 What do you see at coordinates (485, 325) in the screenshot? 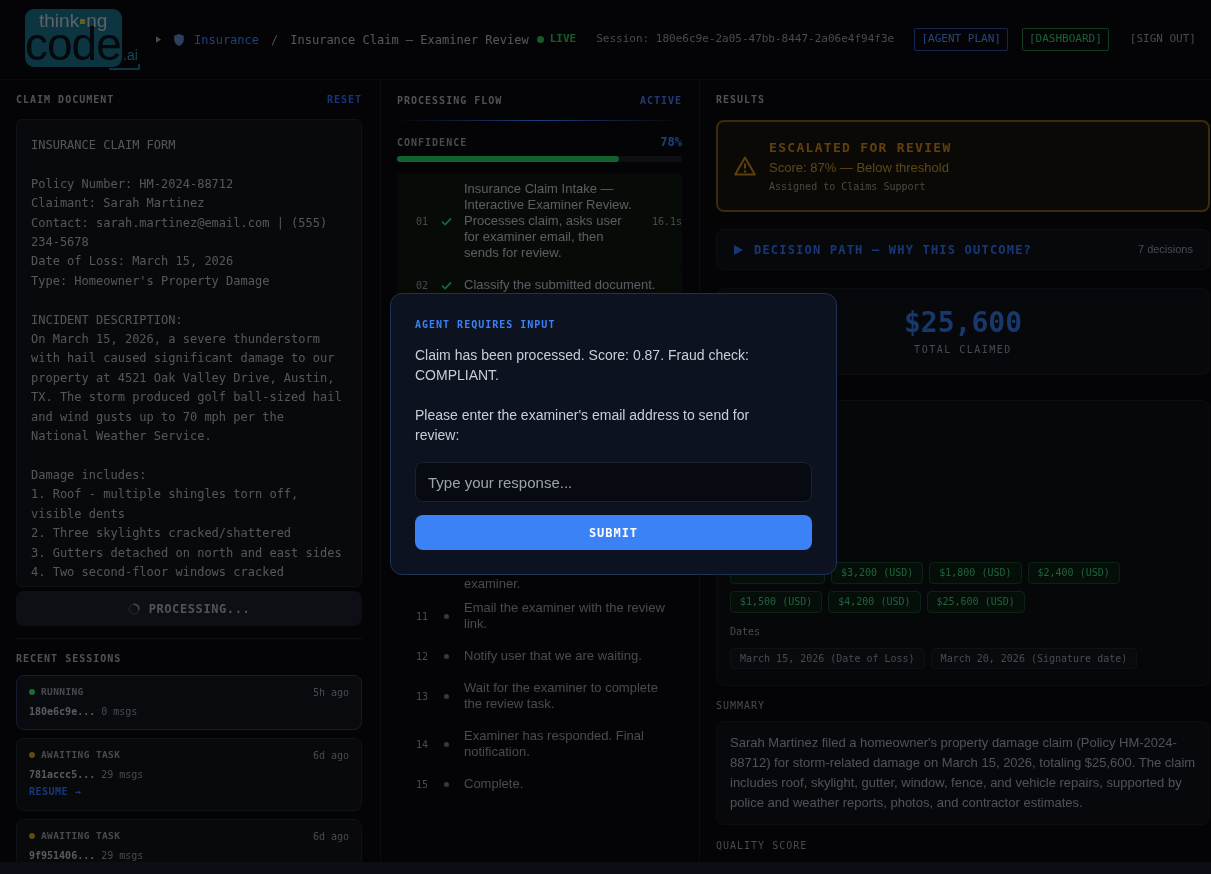
I see `dialog-title: AGENT REQUIRES INPUT` at bounding box center [485, 325].